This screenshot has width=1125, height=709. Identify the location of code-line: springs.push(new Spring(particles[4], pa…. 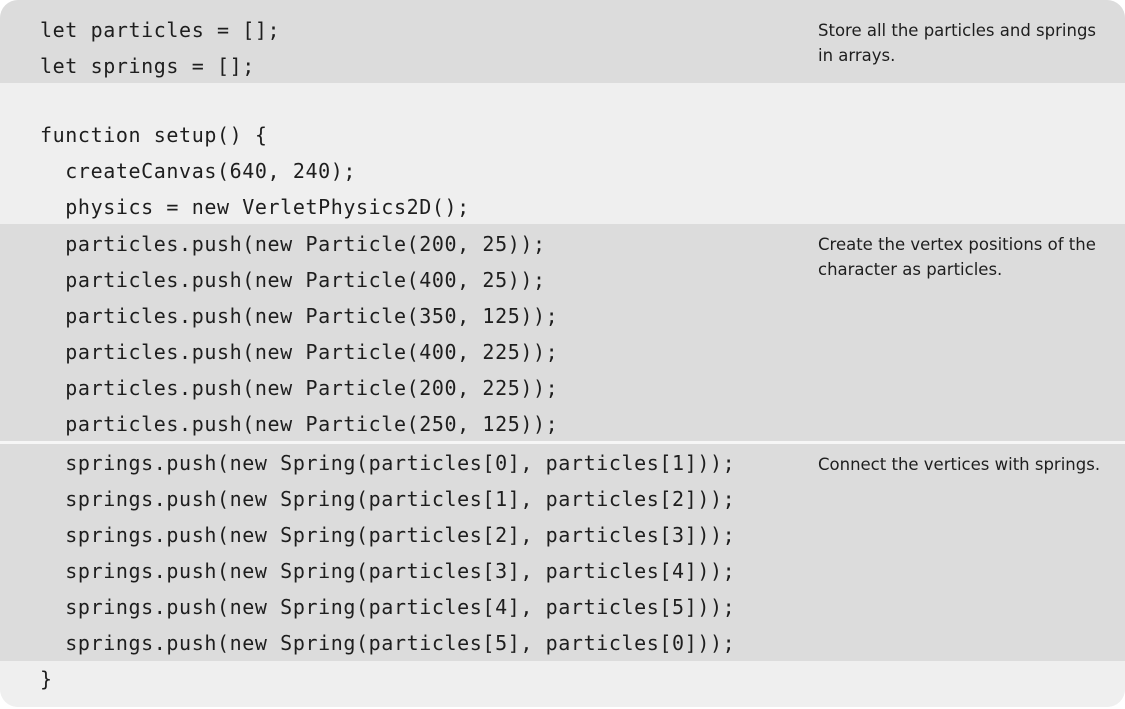
(388, 607).